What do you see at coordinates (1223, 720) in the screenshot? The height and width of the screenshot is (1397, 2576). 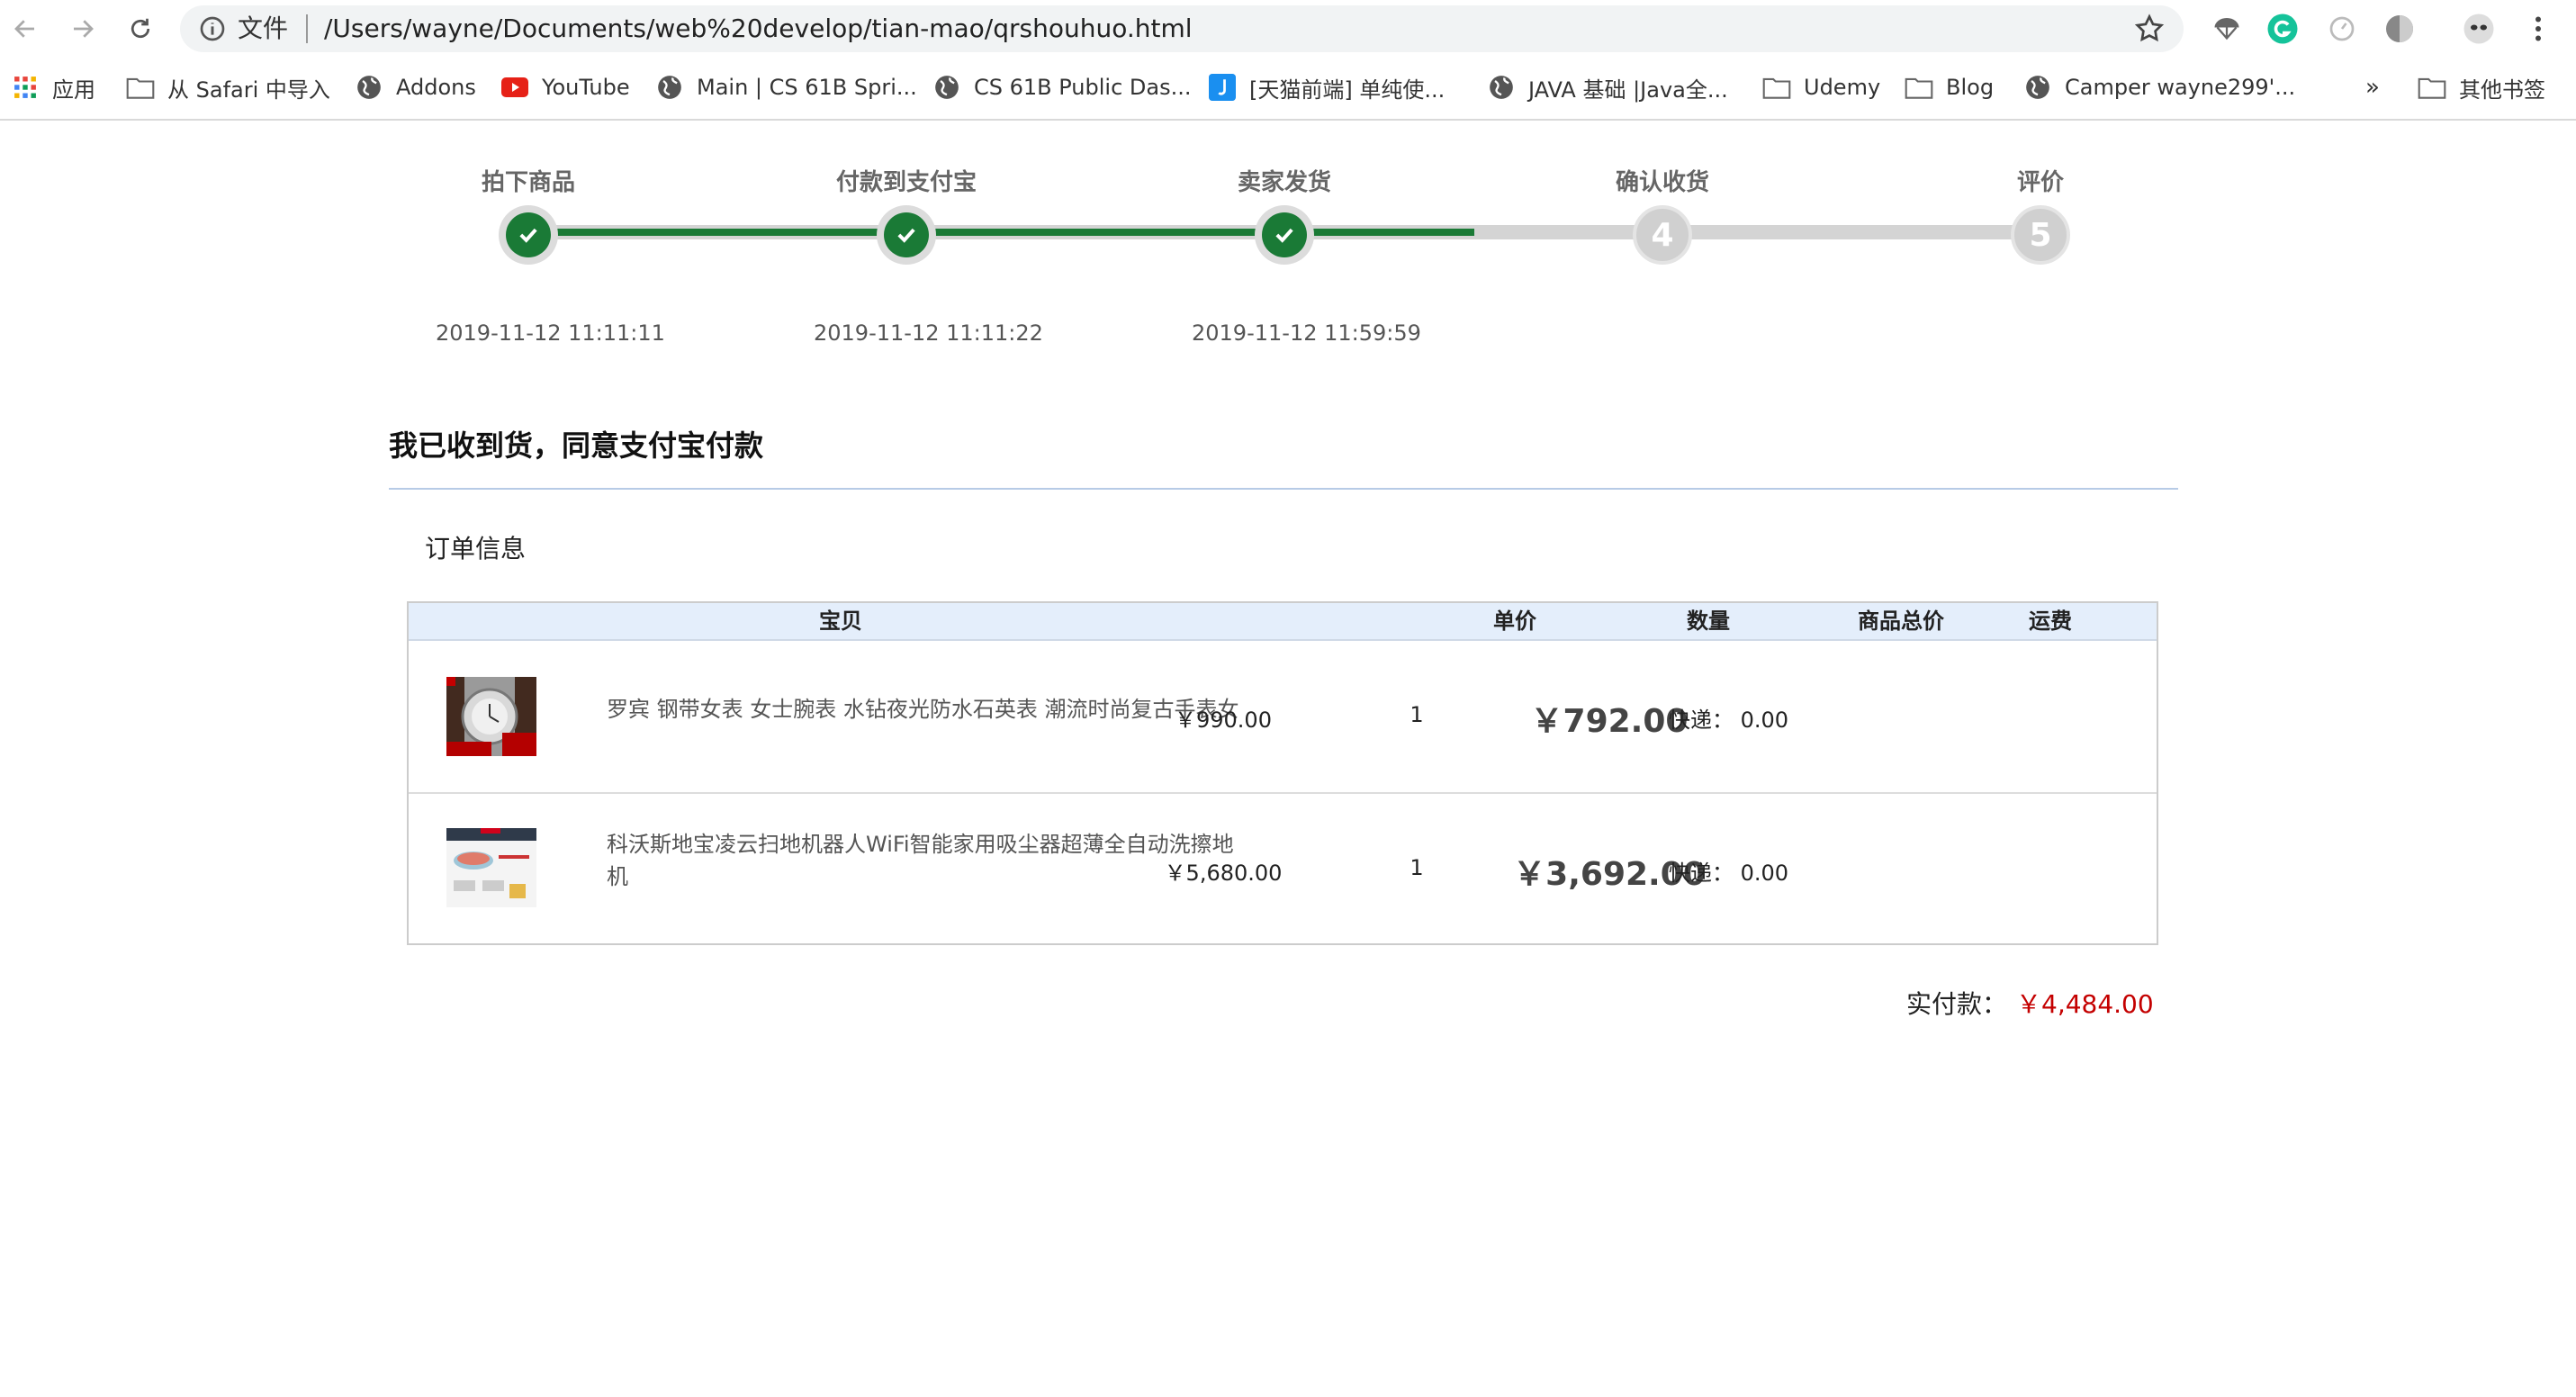 I see `unit-price: ￥990.00` at bounding box center [1223, 720].